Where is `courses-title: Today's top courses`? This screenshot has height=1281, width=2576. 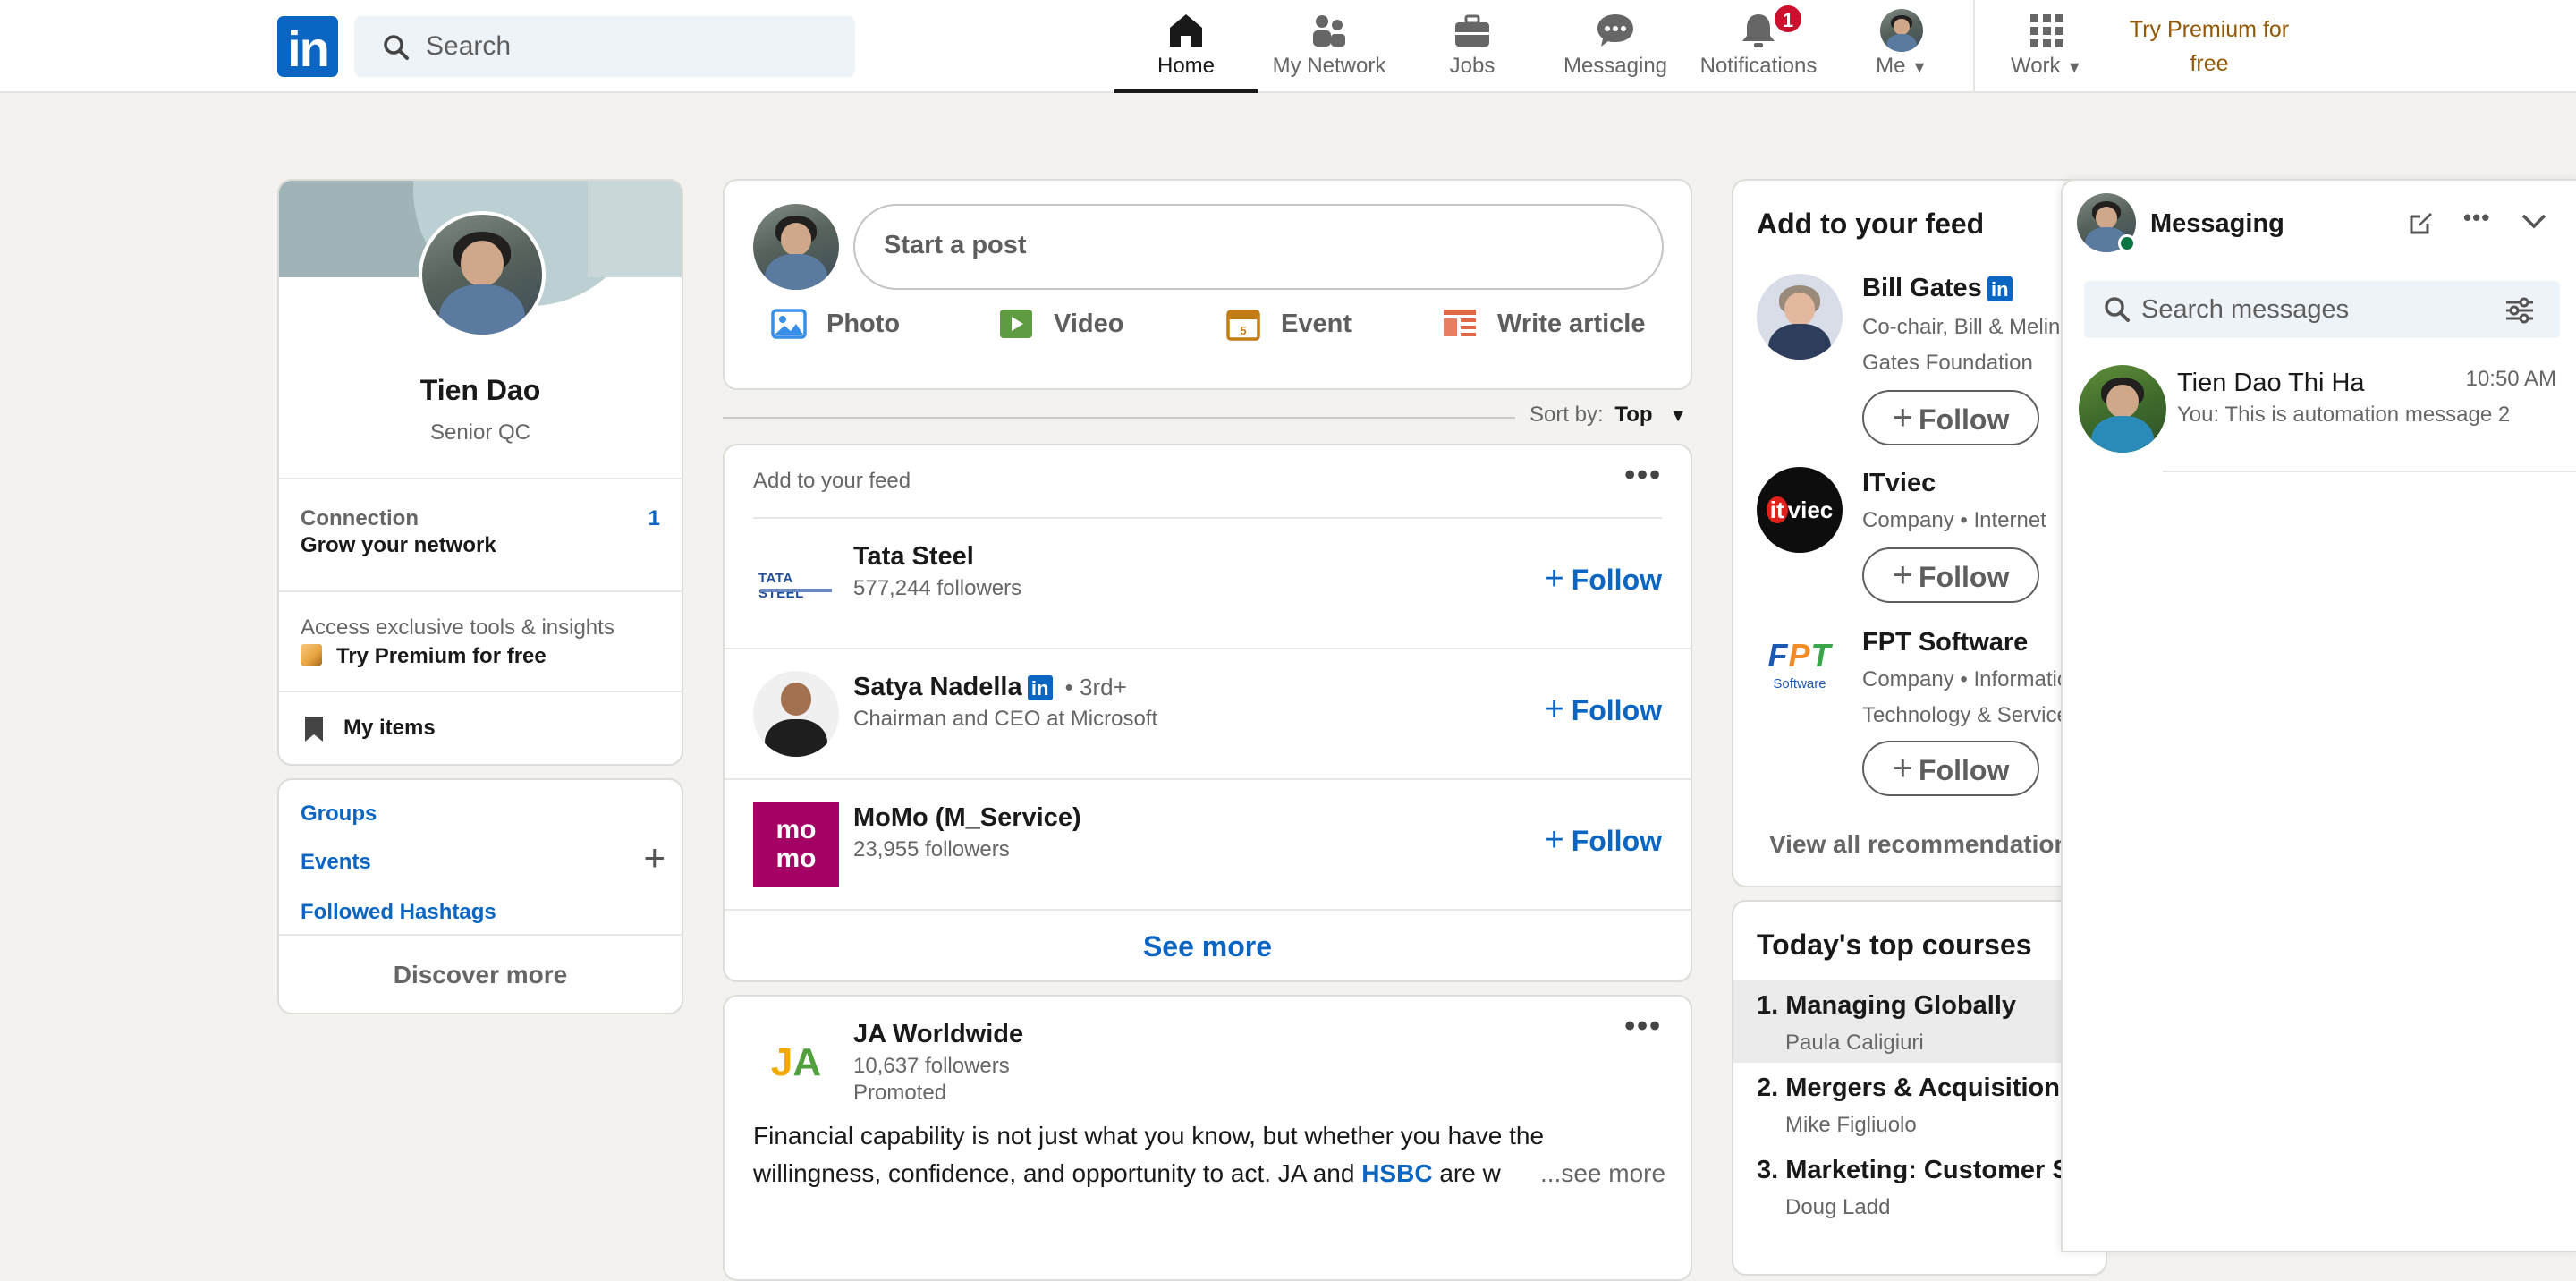
courses-title: Today's top courses is located at coordinates (1894, 945).